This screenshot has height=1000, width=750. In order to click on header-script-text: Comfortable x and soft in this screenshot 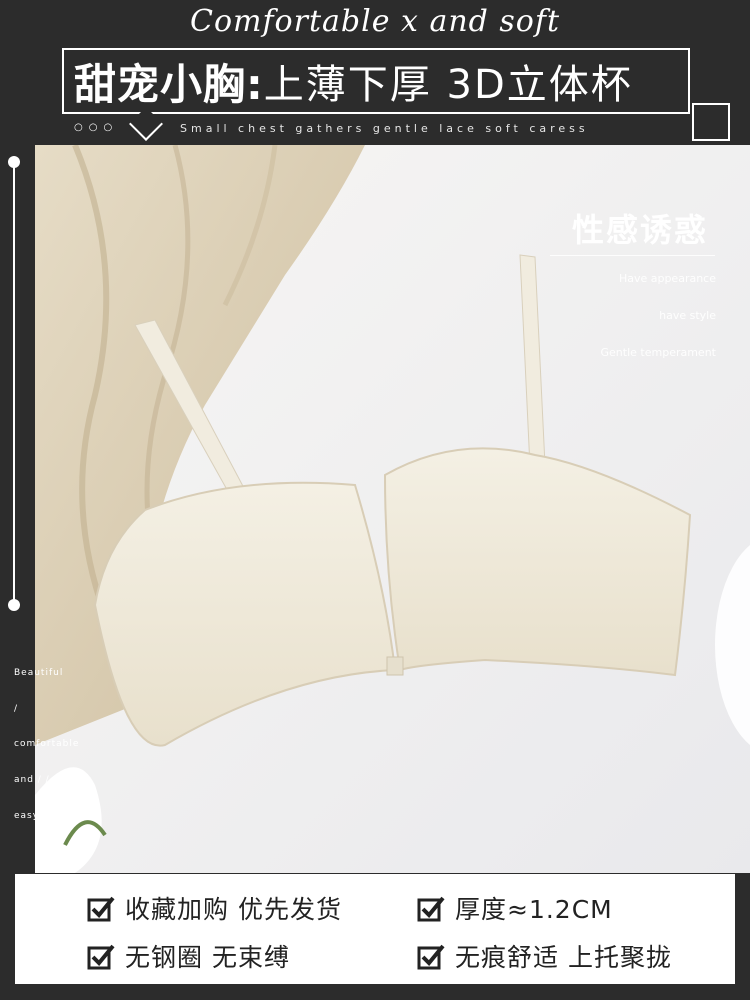, I will do `click(375, 21)`.